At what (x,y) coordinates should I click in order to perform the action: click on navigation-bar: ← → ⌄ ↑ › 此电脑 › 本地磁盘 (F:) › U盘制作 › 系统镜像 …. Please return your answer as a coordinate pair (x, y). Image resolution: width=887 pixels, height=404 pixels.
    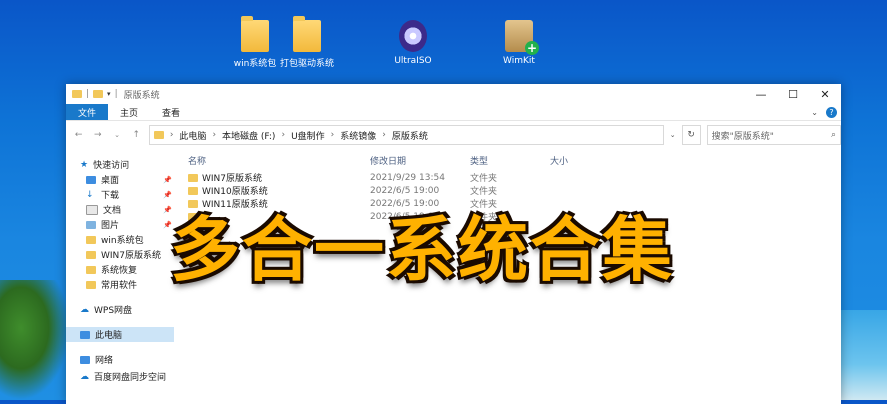
    Looking at the image, I should click on (454, 135).